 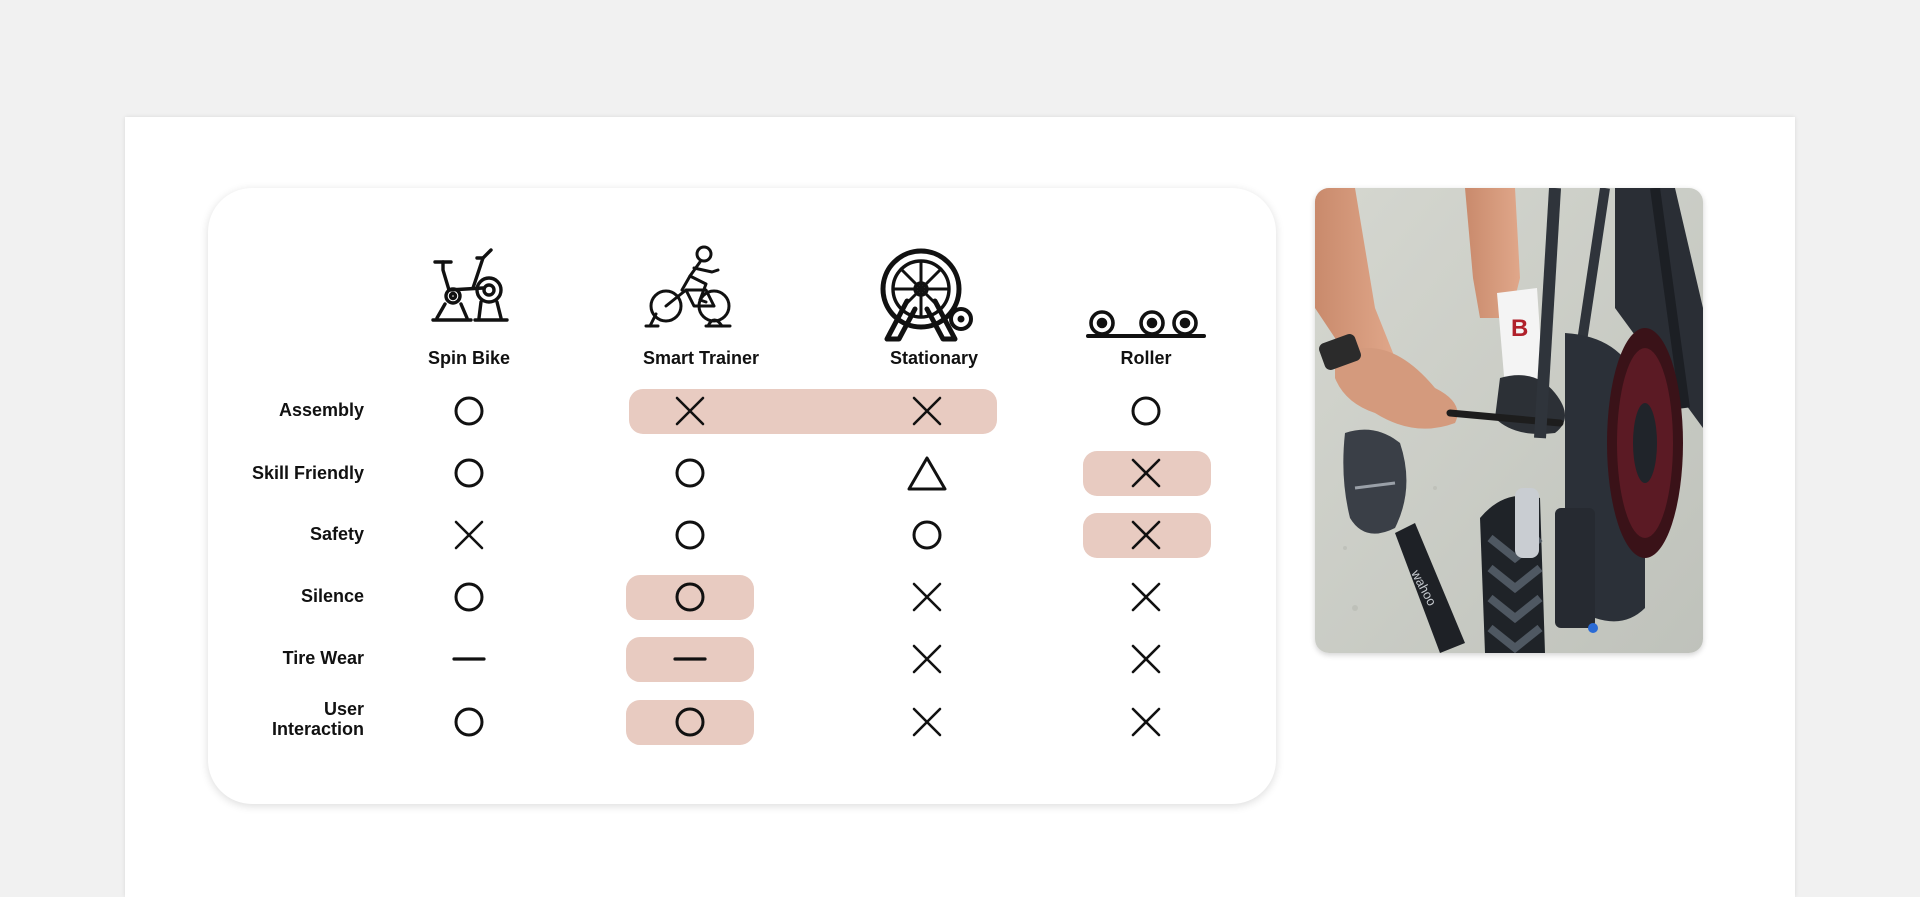 I want to click on spin-bike-icon, so click(x=470, y=285).